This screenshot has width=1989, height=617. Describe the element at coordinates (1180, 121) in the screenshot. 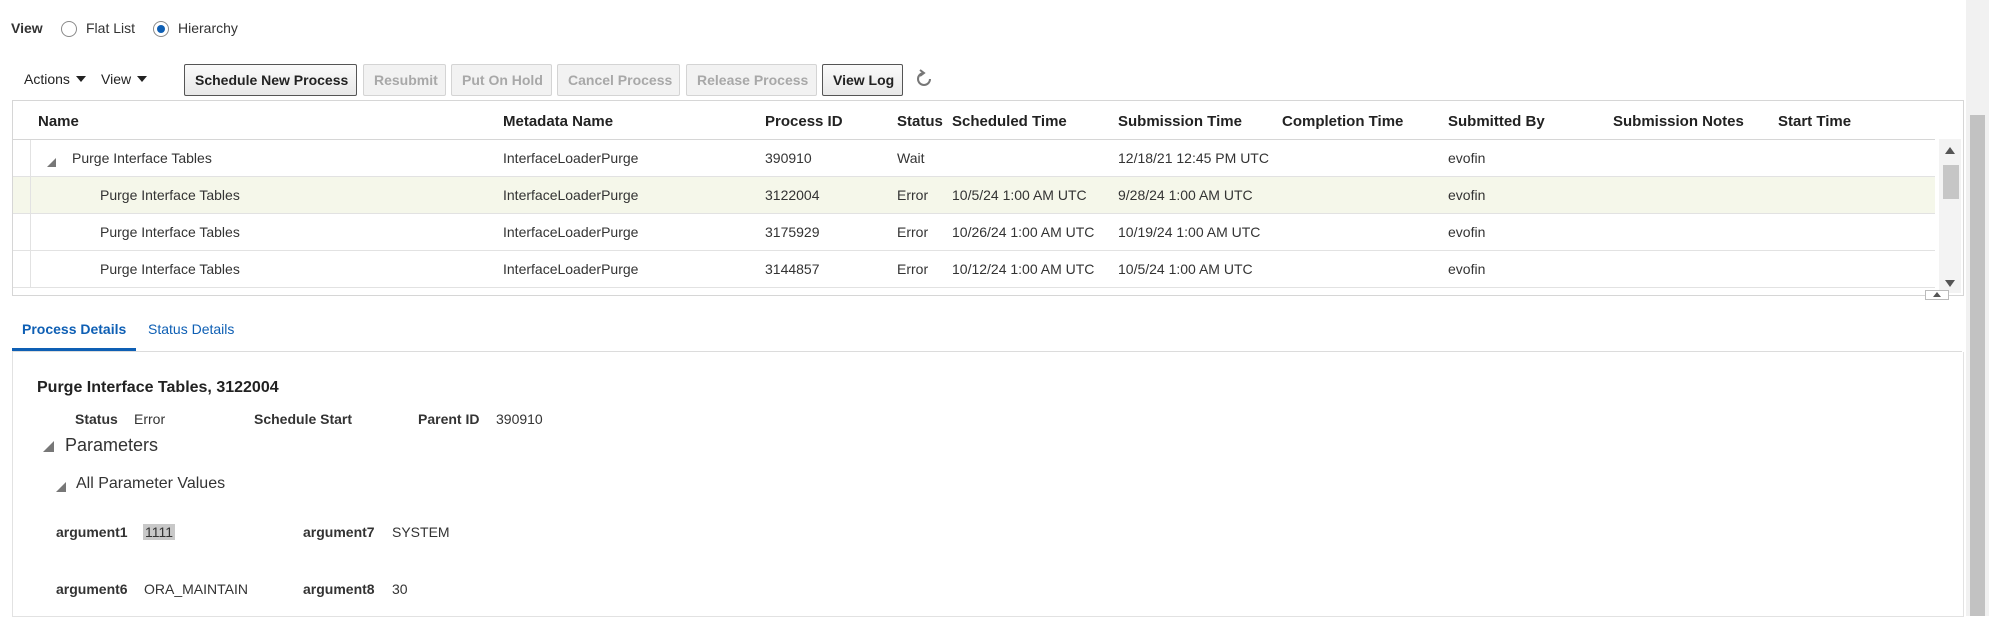

I see `column-header-submission-time: Submission Time` at that location.